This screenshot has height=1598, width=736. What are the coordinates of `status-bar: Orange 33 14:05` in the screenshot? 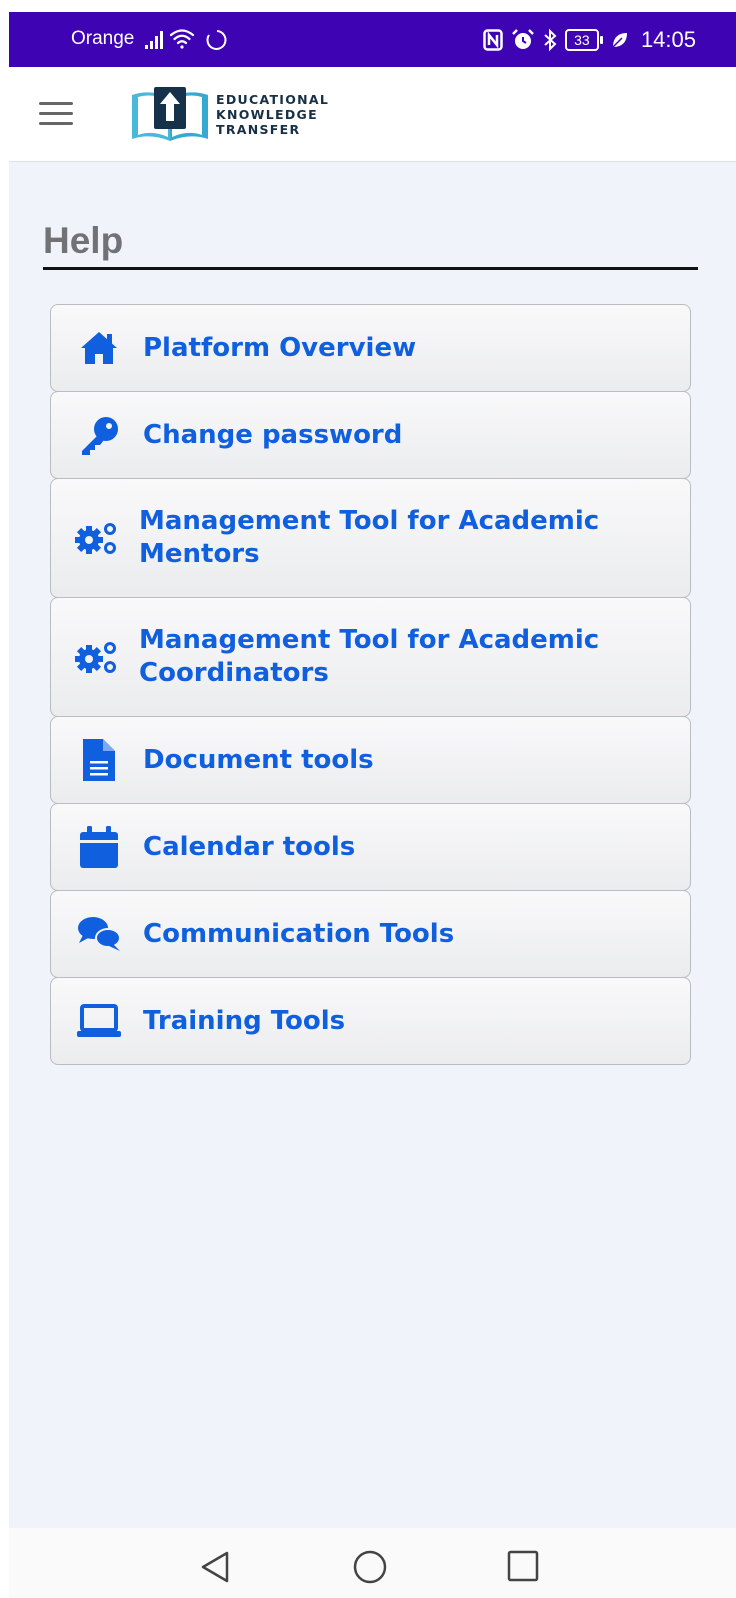 It's located at (372, 39).